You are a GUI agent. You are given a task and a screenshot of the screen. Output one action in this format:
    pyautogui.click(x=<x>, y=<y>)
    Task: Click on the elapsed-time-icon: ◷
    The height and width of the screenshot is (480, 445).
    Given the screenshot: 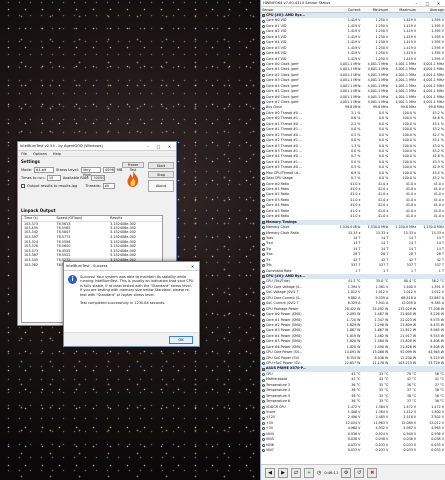 What is the action you would take?
    pyautogui.click(x=319, y=472)
    